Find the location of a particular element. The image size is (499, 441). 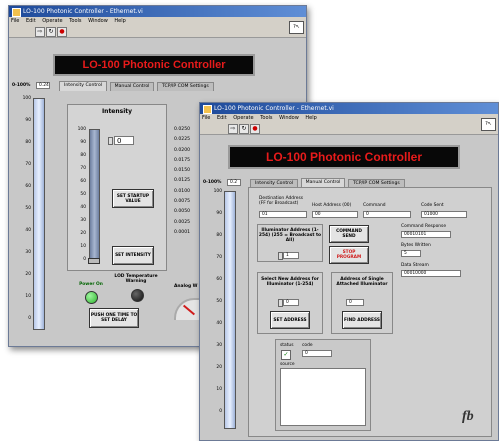

code-sent-field: 01000 is located at coordinates (444, 214).